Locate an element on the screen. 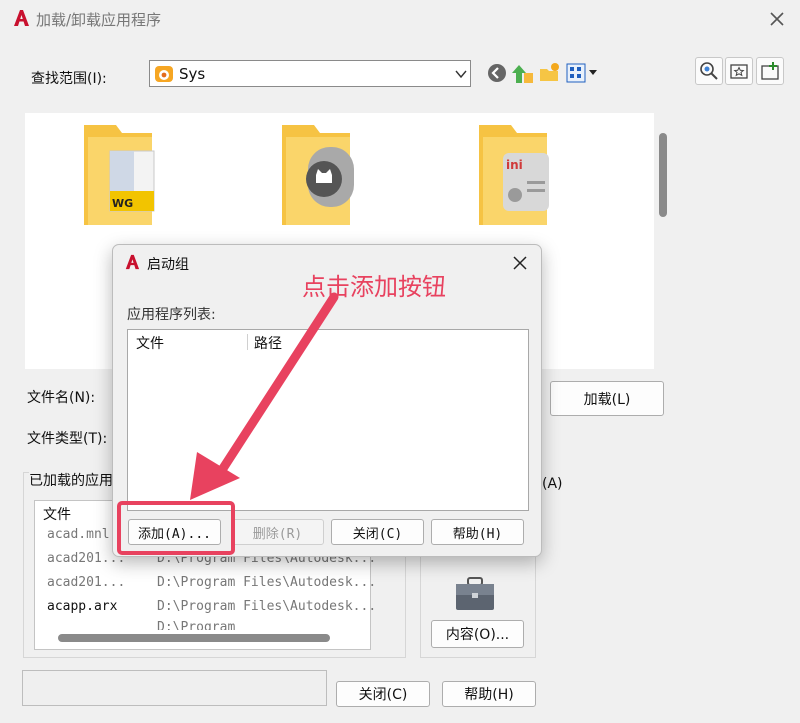 Image resolution: width=800 pixels, height=723 pixels. annotation-arrow is located at coordinates (264, 396).